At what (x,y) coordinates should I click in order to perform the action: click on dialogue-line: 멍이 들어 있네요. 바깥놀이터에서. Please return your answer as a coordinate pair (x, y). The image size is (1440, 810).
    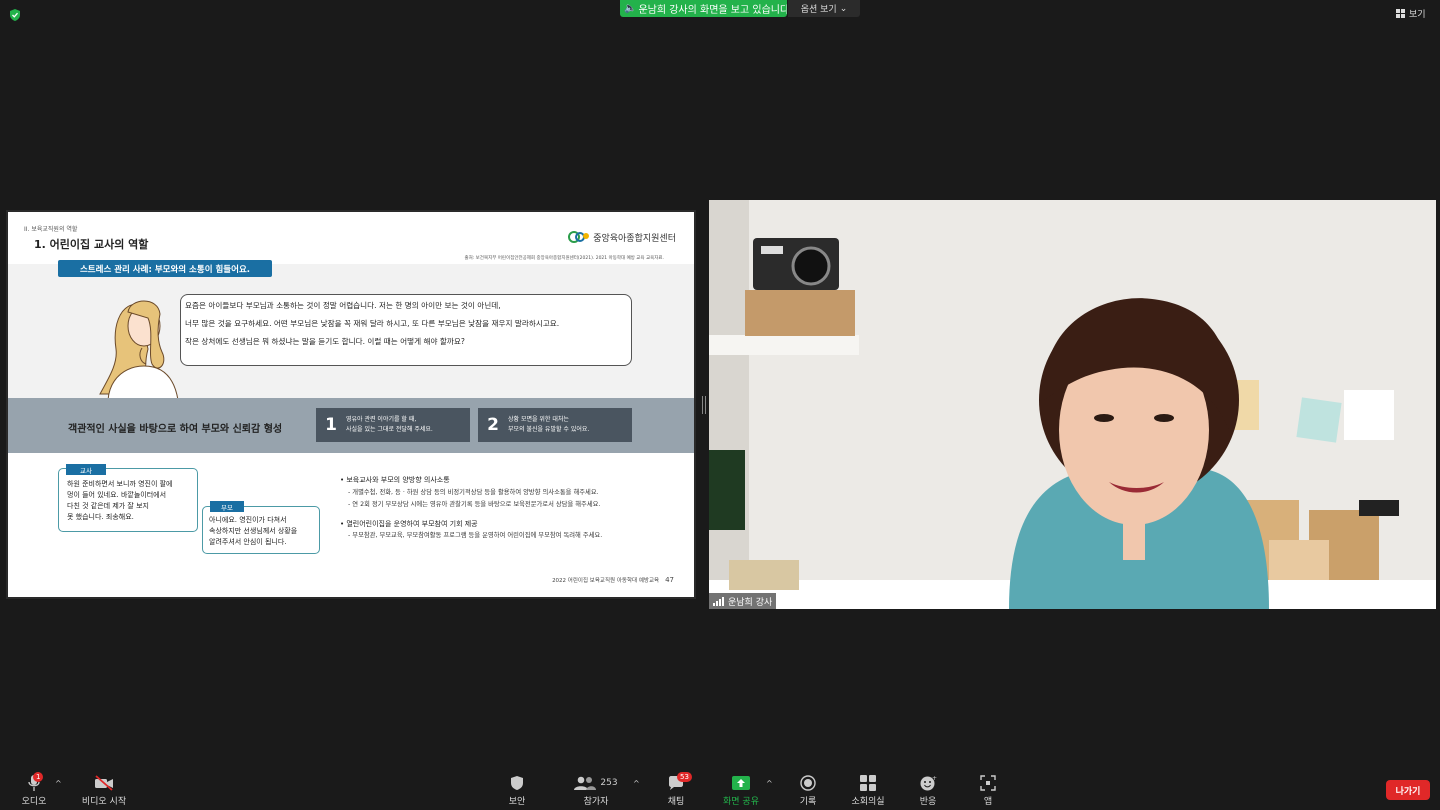
    Looking at the image, I should click on (117, 495).